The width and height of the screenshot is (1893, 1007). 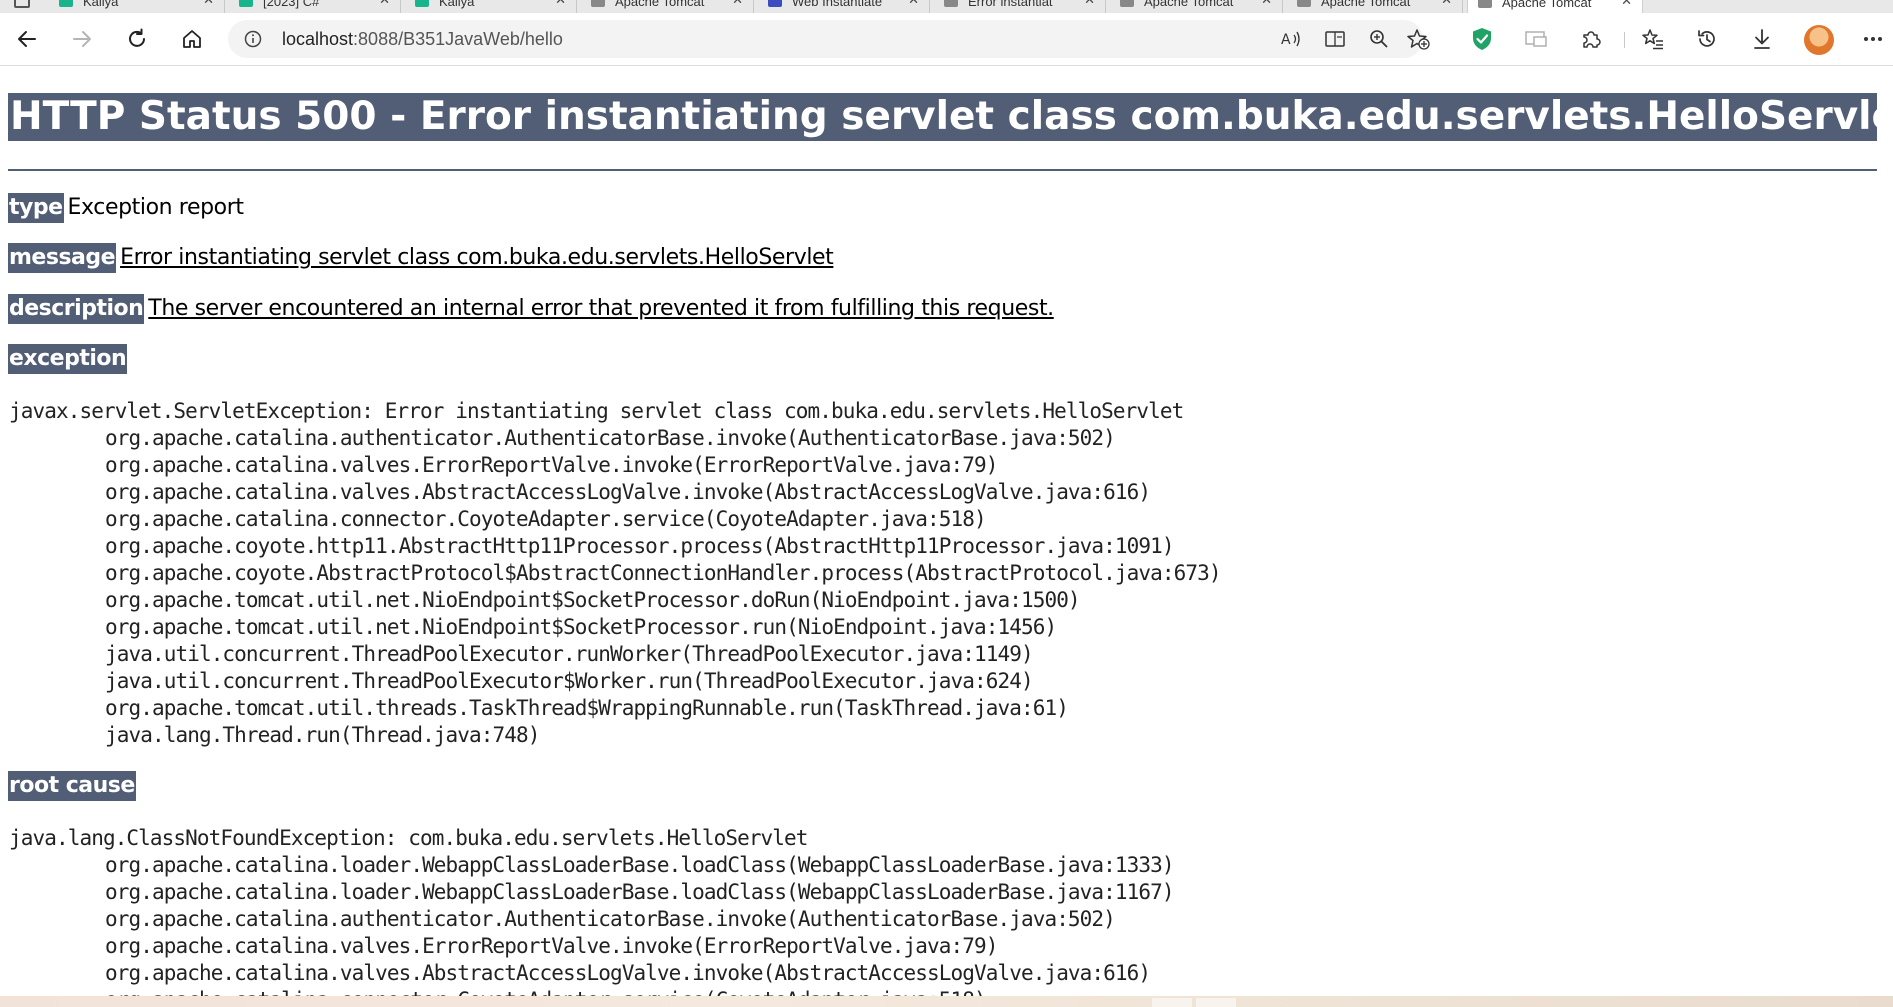 I want to click on zoom-button, so click(x=1379, y=39).